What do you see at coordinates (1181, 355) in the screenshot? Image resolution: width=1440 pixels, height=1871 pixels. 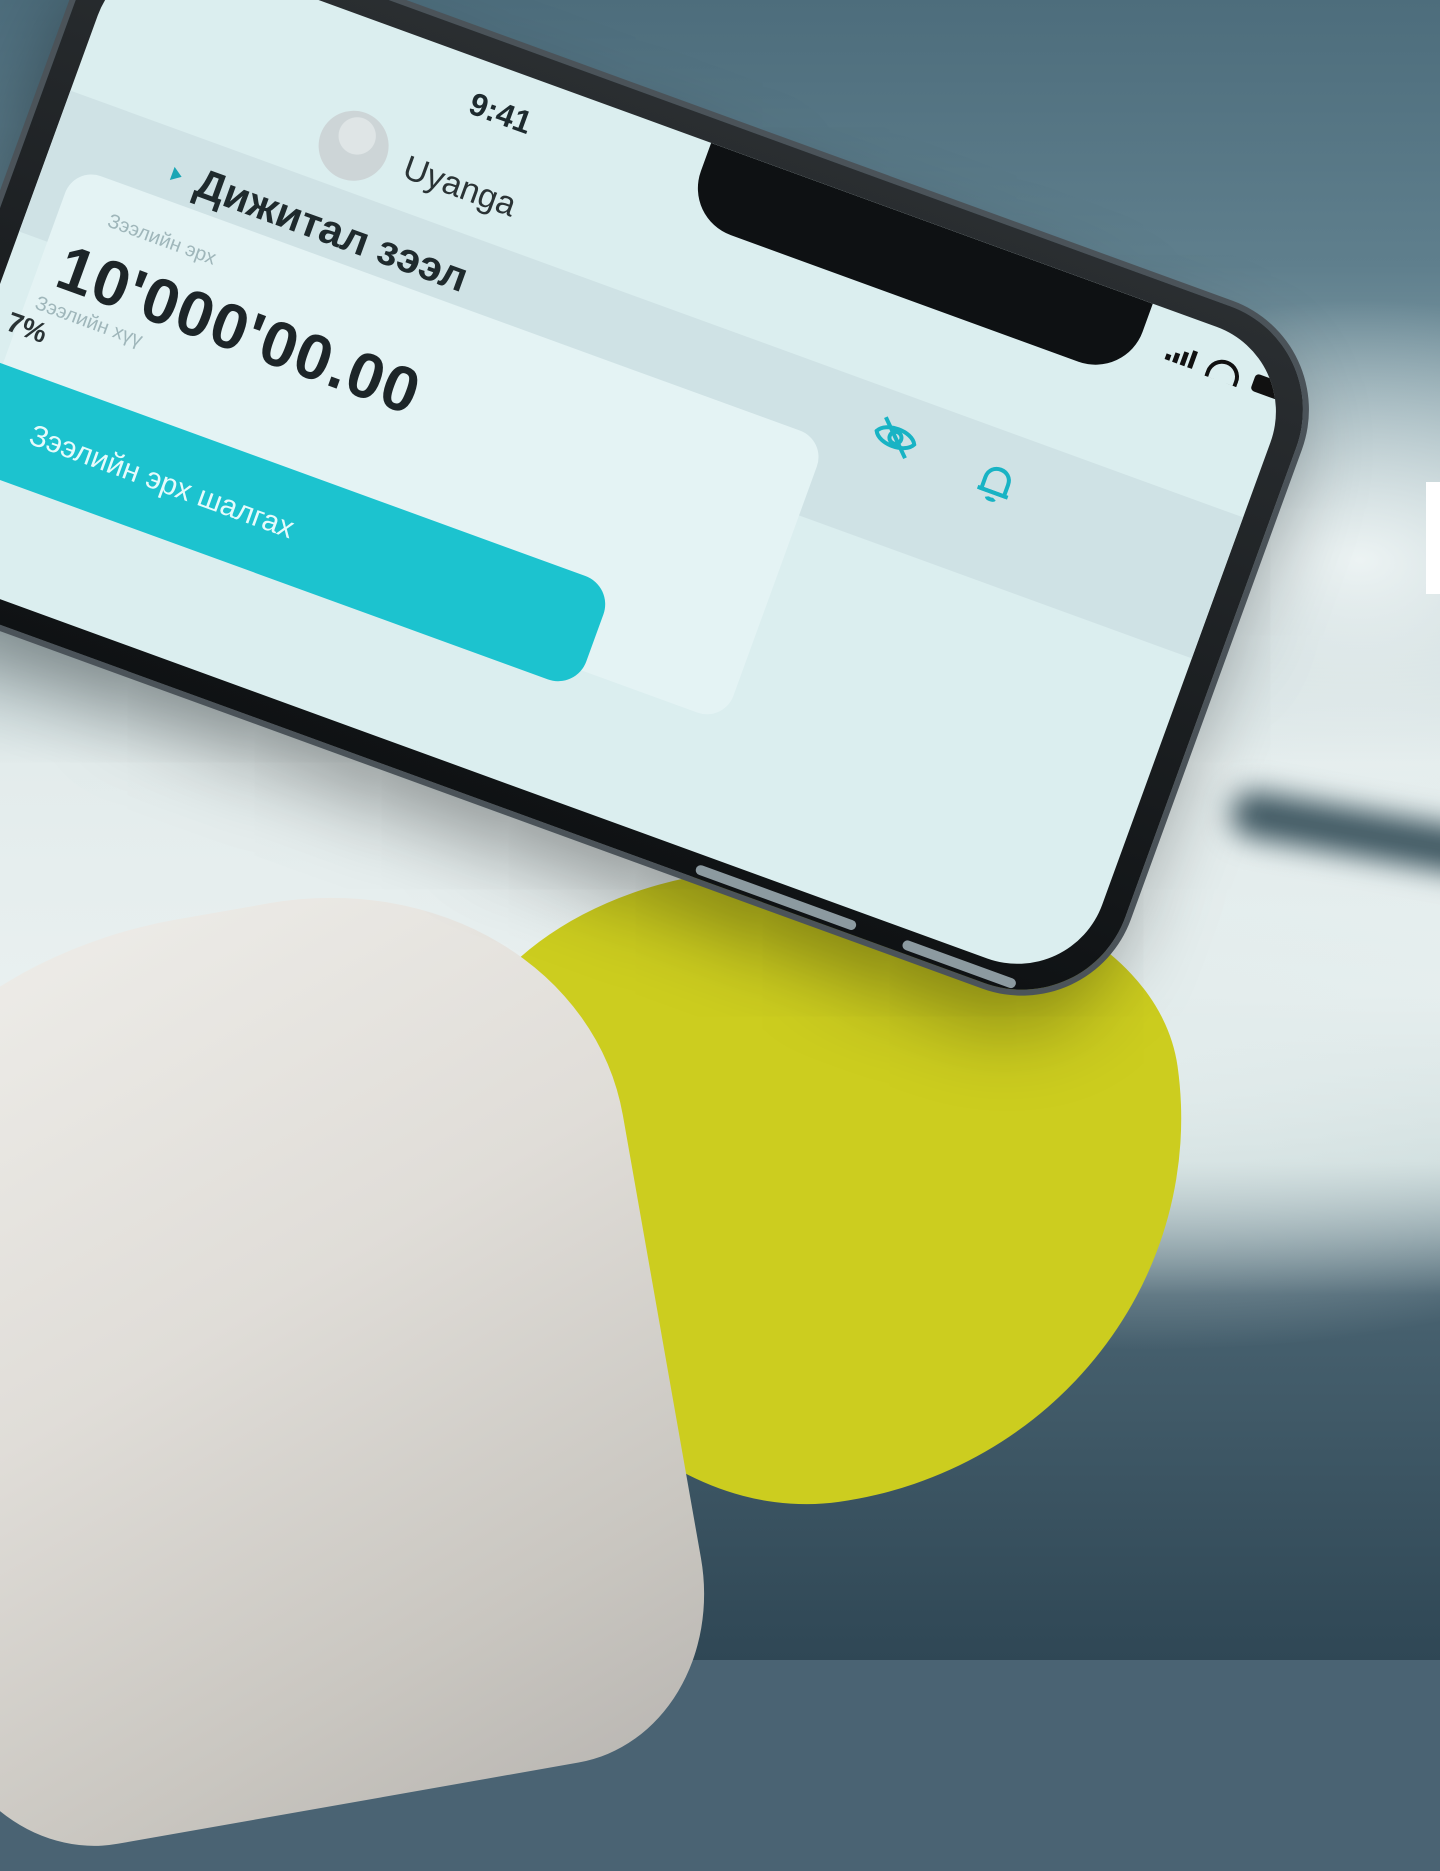 I see `signal-icon` at bounding box center [1181, 355].